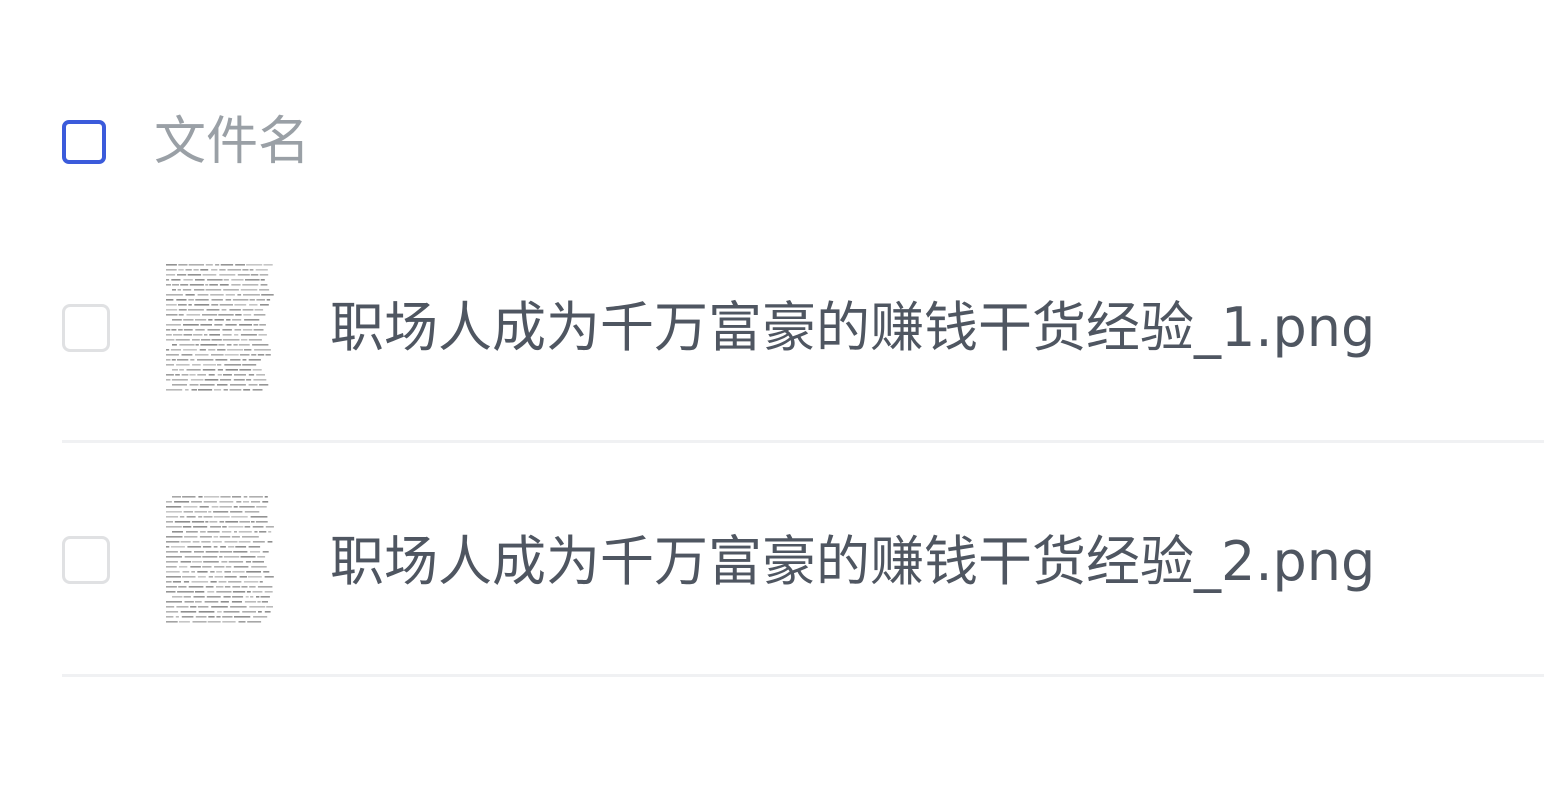 The height and width of the screenshot is (796, 1544). I want to click on file-name: 职场人成为千万富豪的赚钱干货经验_2.png, so click(852, 562).